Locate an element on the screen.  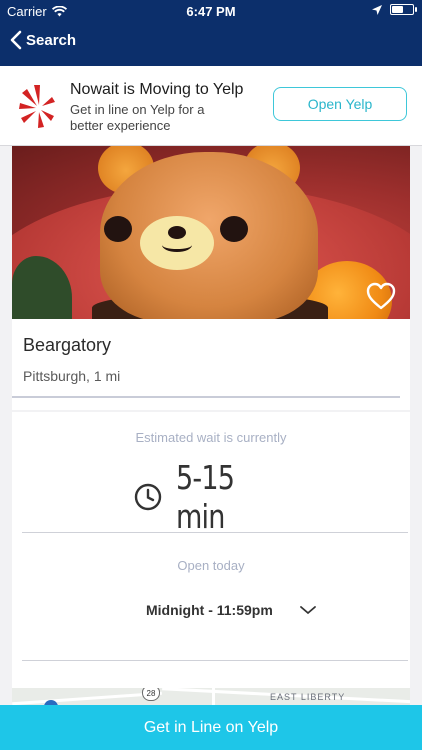
status-bar: Carrier 6:47 PM is located at coordinates (211, 11).